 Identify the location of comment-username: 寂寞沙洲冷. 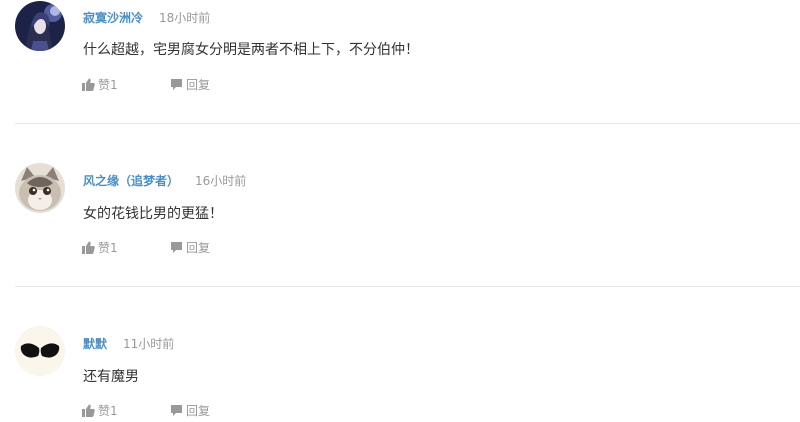
(113, 17).